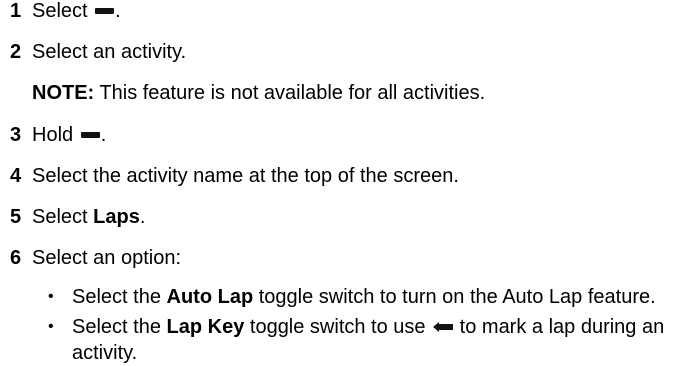 The height and width of the screenshot is (366, 689). Describe the element at coordinates (205, 327) in the screenshot. I see `option-bold-term: Lap Key` at that location.